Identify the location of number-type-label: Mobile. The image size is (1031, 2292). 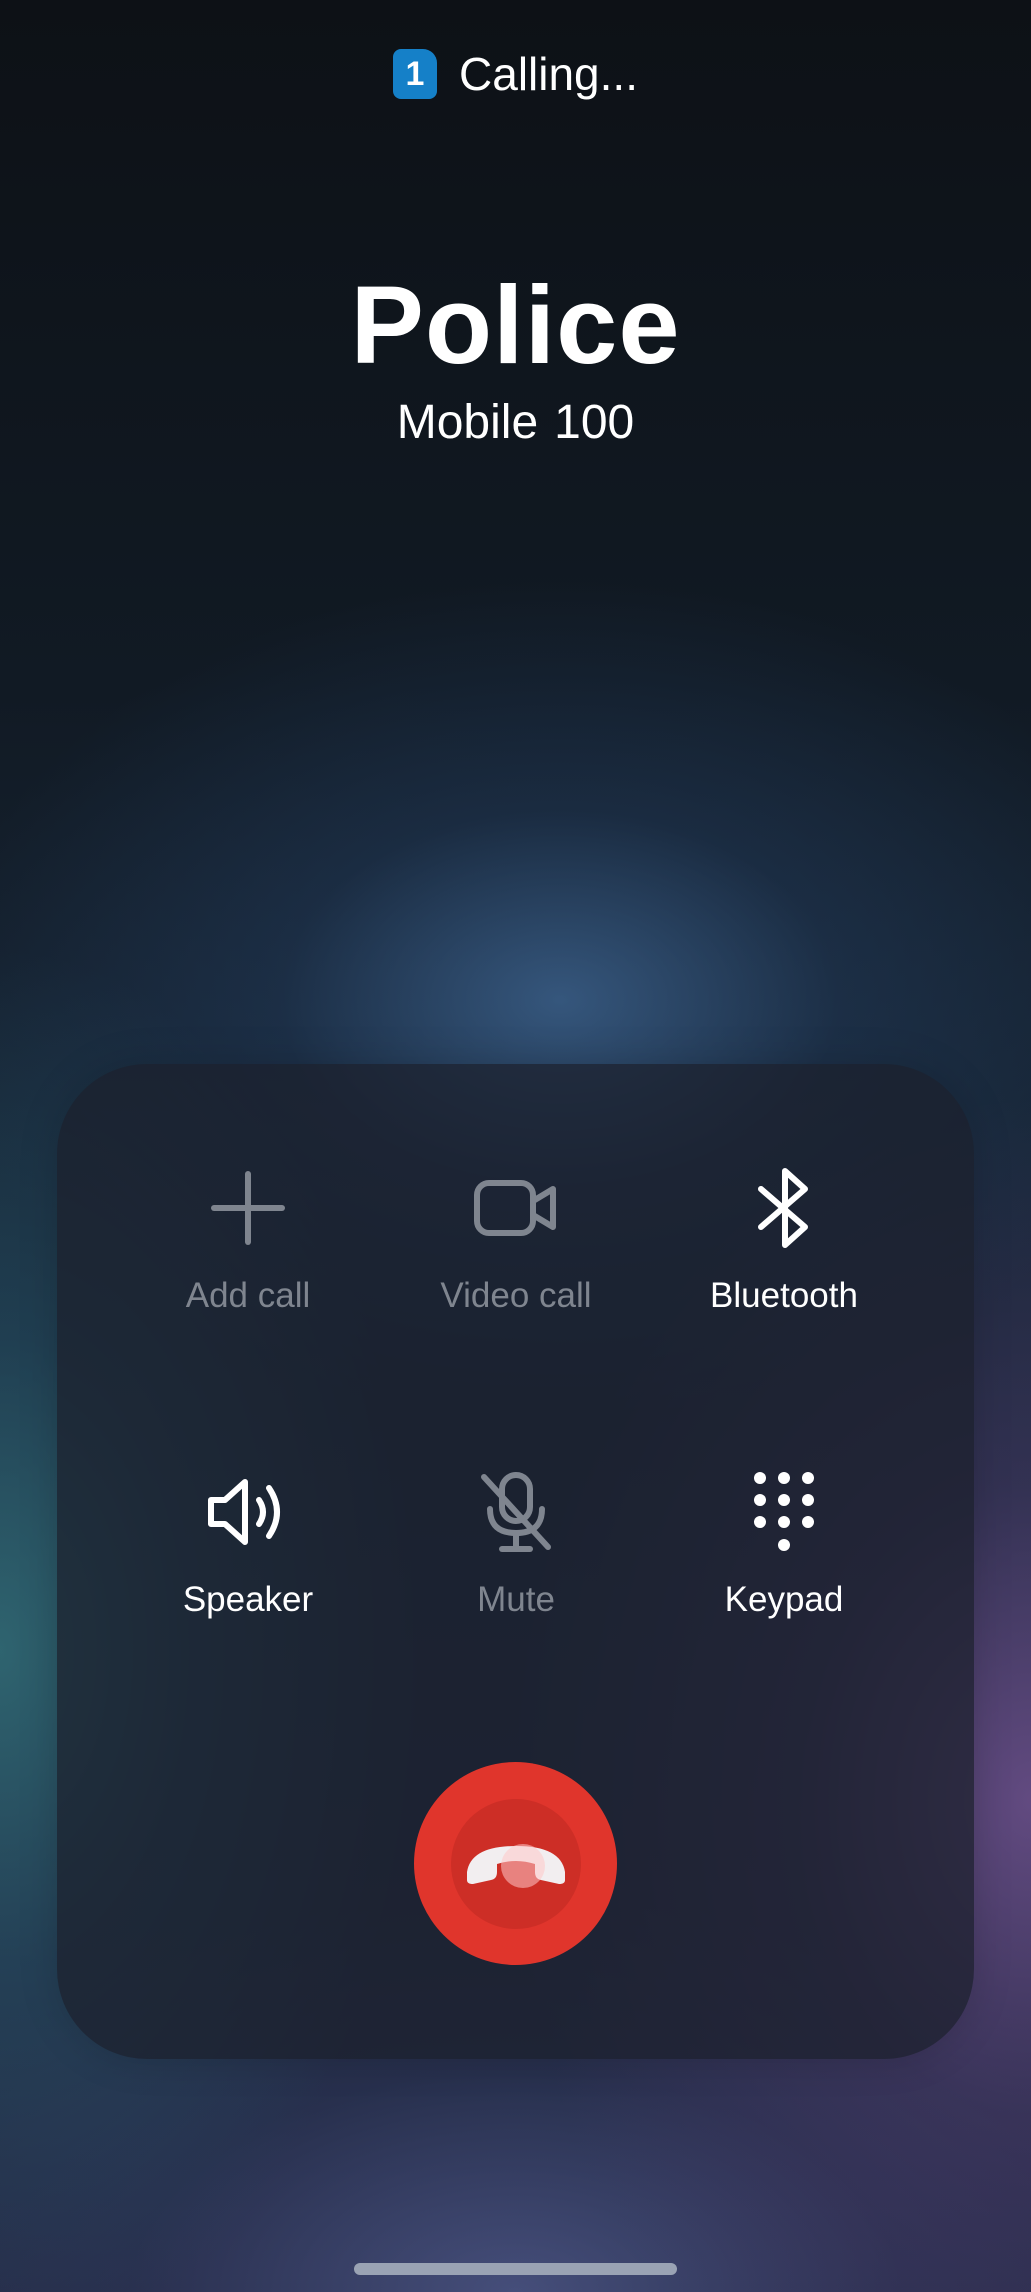
(467, 422).